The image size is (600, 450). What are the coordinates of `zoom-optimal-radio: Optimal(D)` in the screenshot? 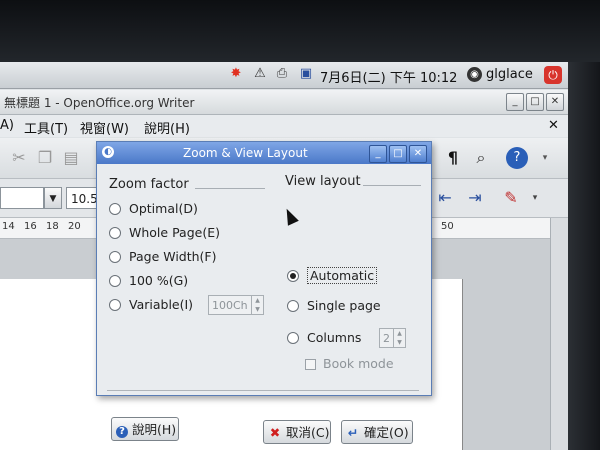 It's located at (153, 208).